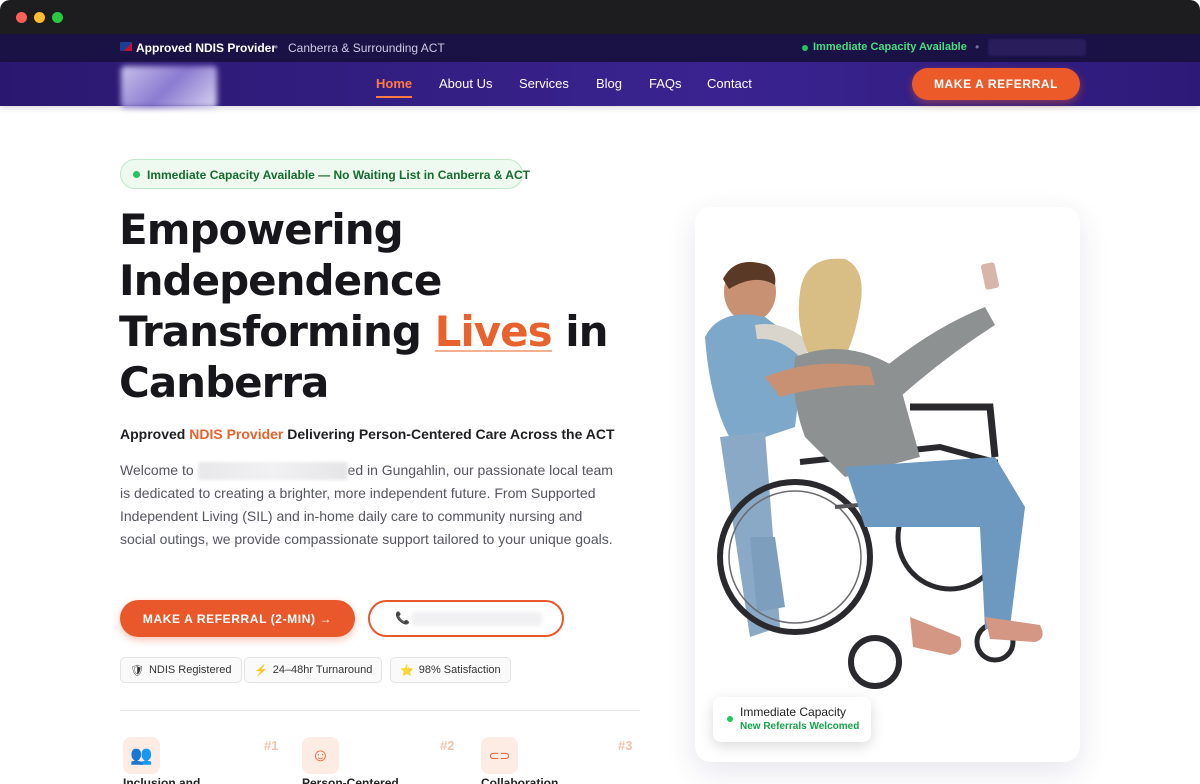 The height and width of the screenshot is (784, 1200). Describe the element at coordinates (447, 745) in the screenshot. I see `feature-number: #2` at that location.